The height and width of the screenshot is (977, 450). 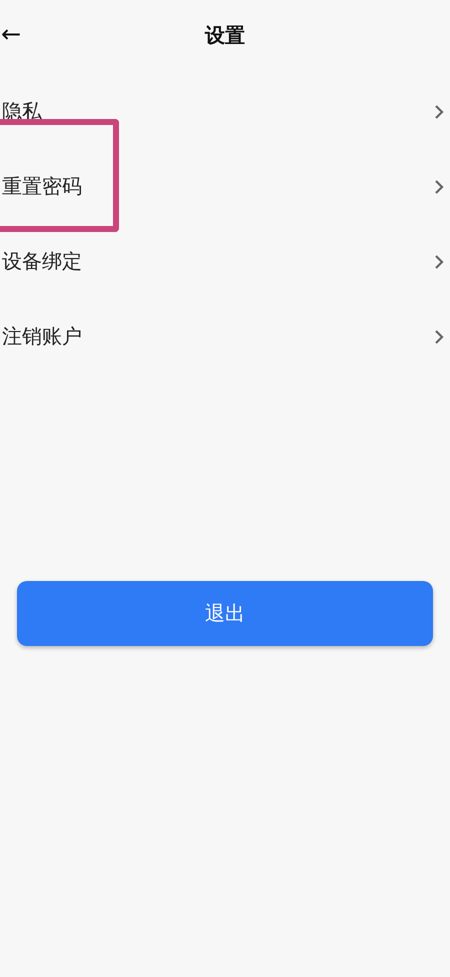 I want to click on row-label: 重置密码, so click(x=42, y=186).